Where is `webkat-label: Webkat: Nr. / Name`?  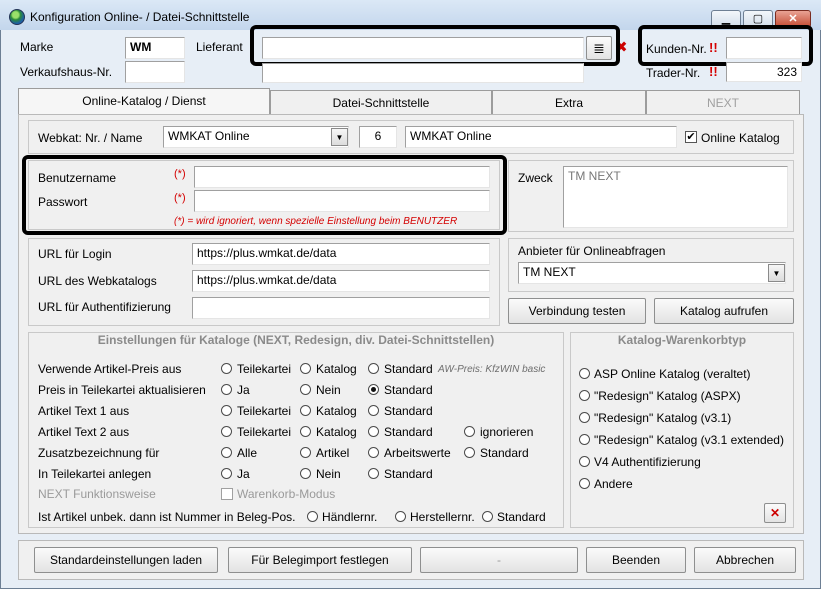
webkat-label: Webkat: Nr. / Name is located at coordinates (90, 138).